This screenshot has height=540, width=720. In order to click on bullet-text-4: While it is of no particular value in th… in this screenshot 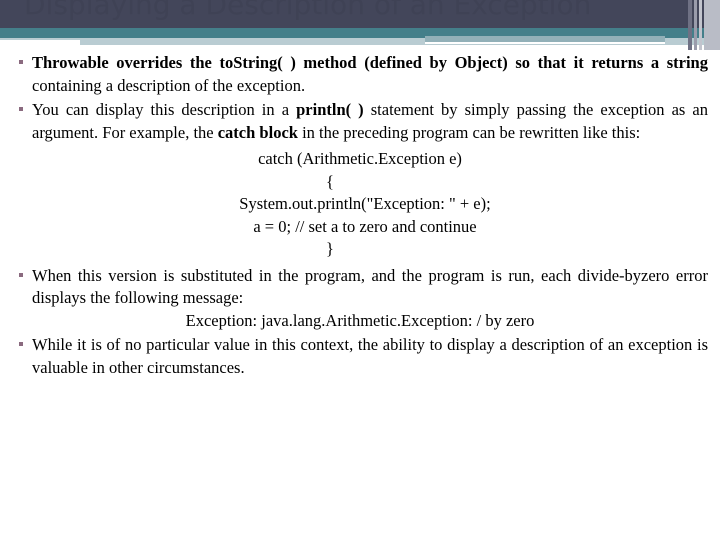, I will do `click(370, 356)`.